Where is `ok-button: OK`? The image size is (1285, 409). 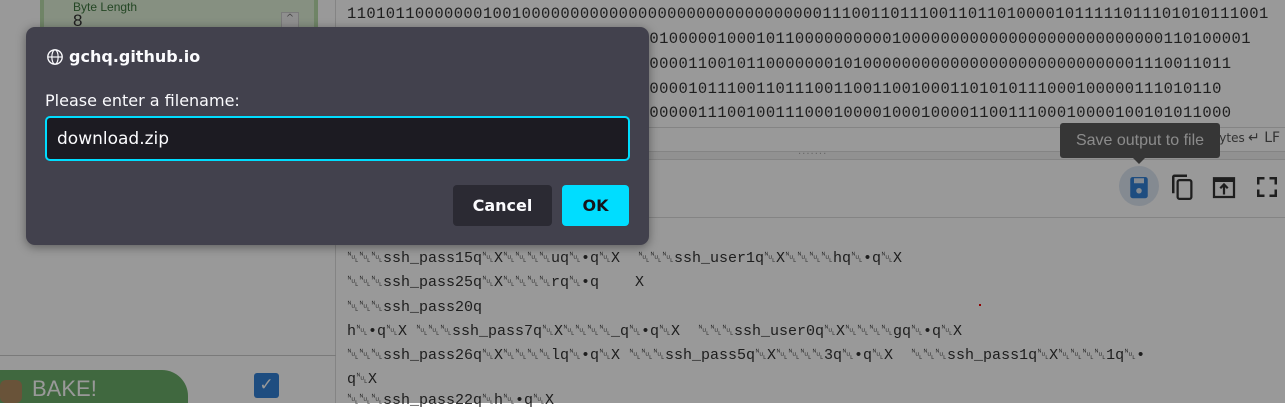 ok-button: OK is located at coordinates (595, 205).